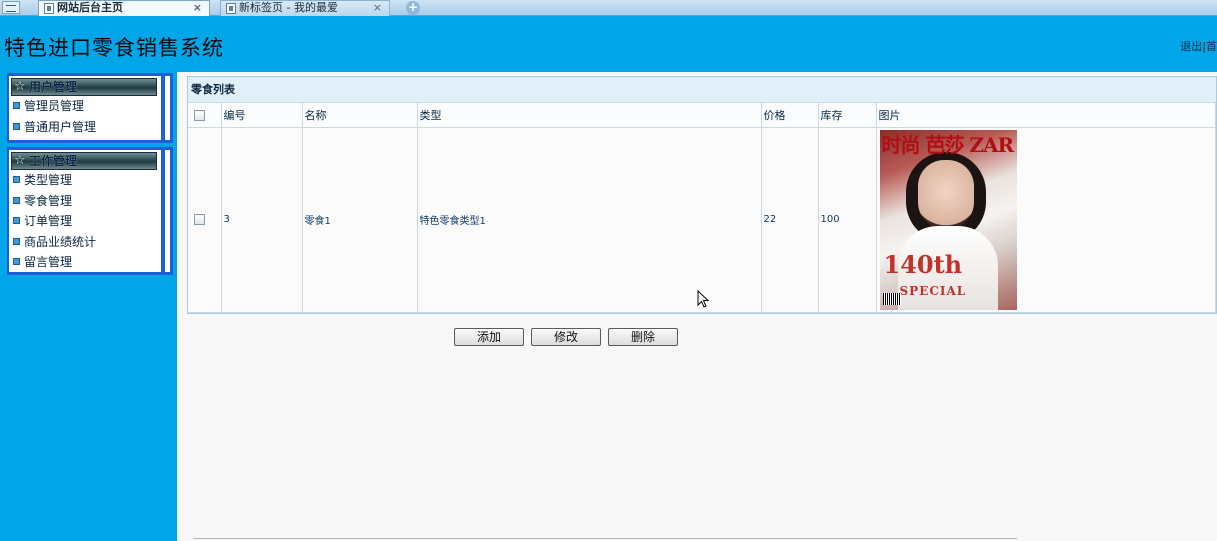  Describe the element at coordinates (262, 115) in the screenshot. I see `column-header-id: 编号` at that location.